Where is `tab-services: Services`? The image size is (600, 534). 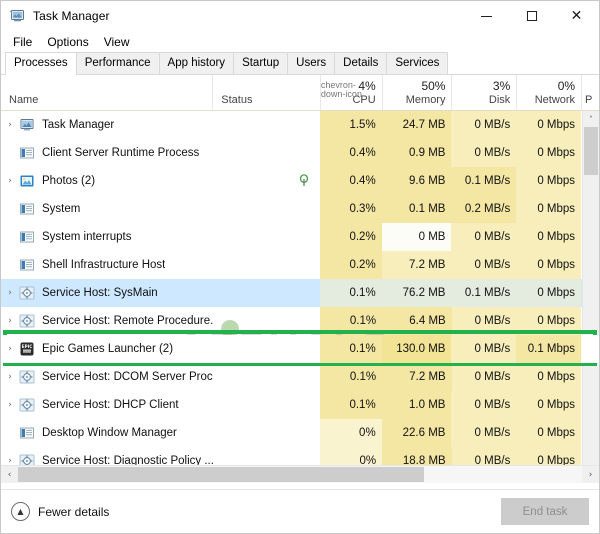
tab-services: Services is located at coordinates (417, 63).